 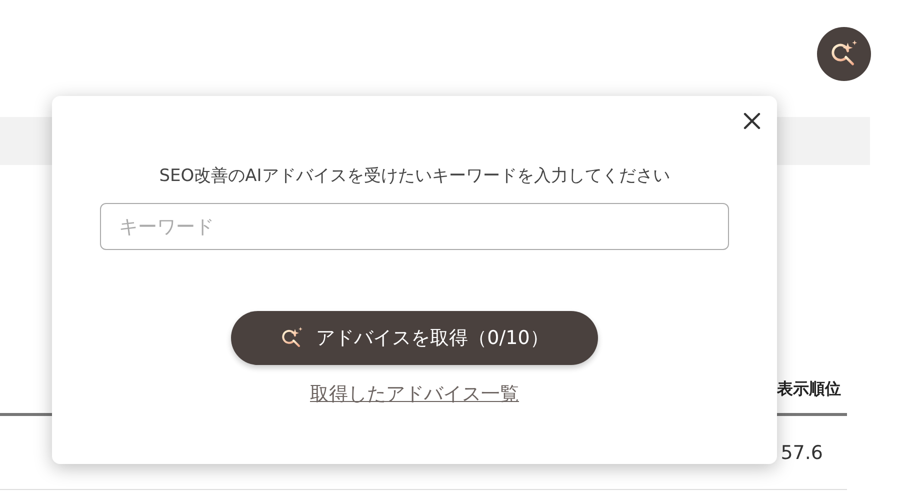 What do you see at coordinates (292, 338) in the screenshot?
I see `magnifier-sparkle-icon` at bounding box center [292, 338].